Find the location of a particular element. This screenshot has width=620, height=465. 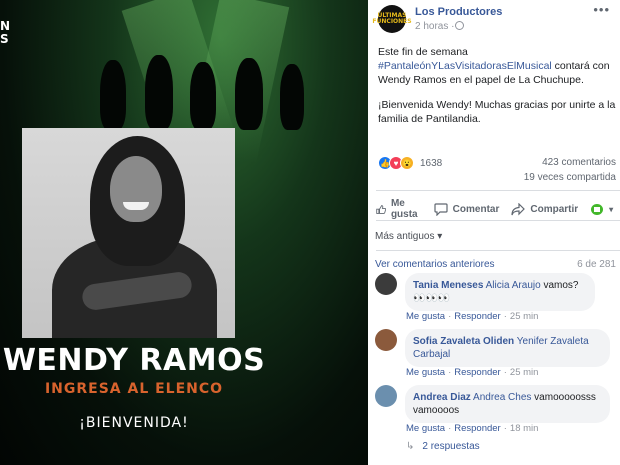

page-name-link: Los Productores is located at coordinates (458, 12).